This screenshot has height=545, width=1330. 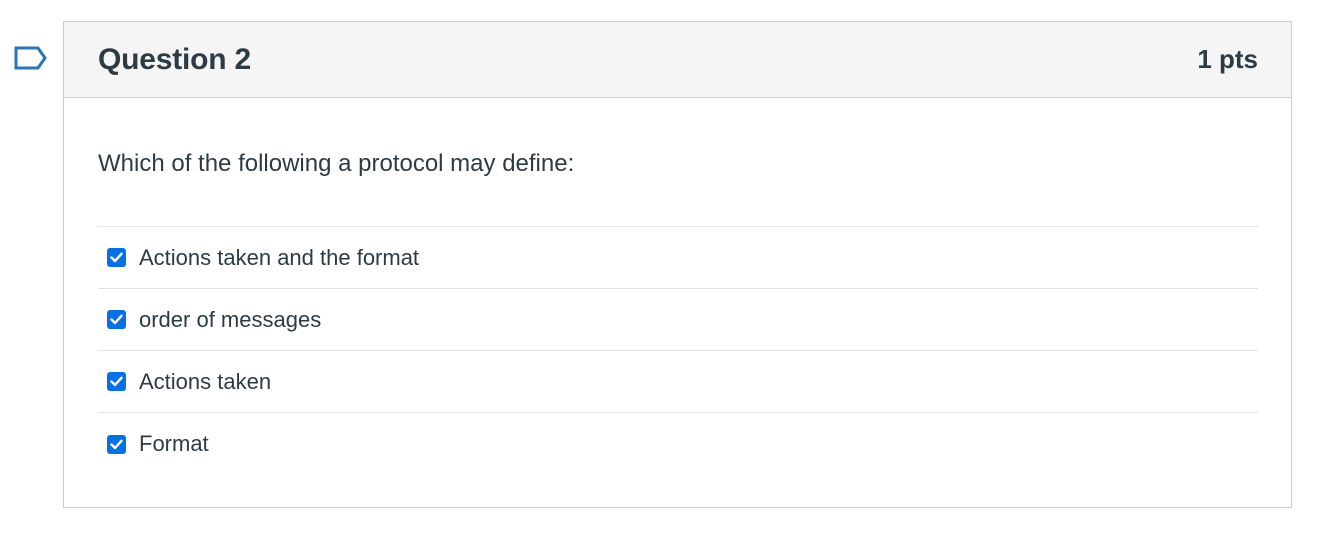 What do you see at coordinates (279, 257) in the screenshot?
I see `answer-label: Actions taken and the format` at bounding box center [279, 257].